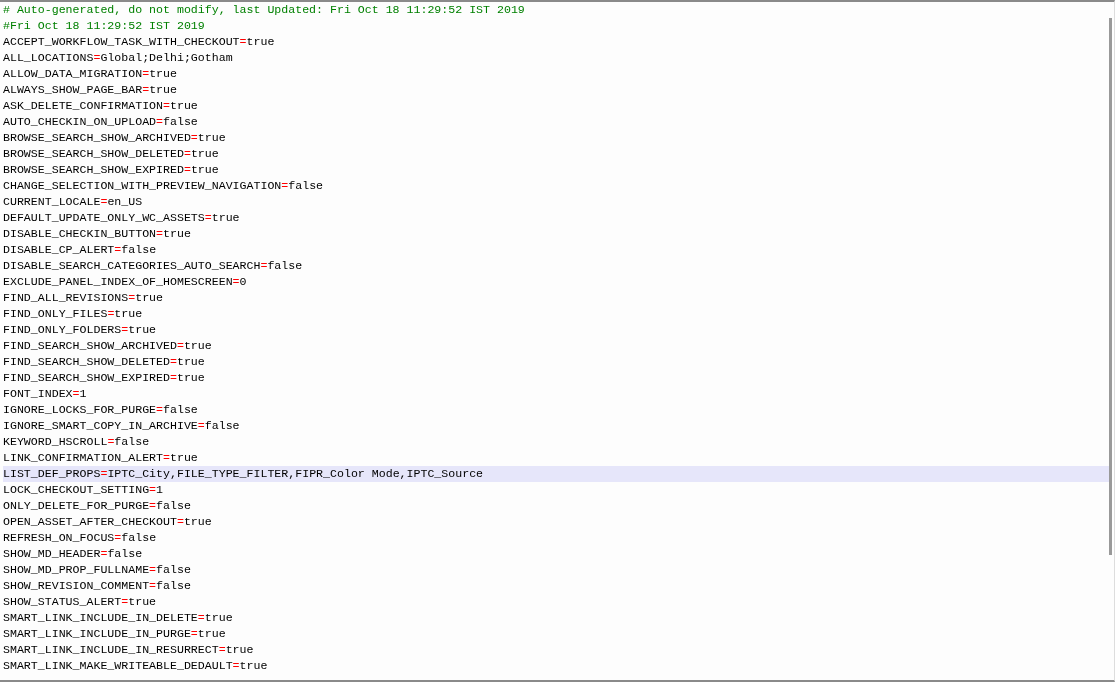 This screenshot has width=1115, height=682. I want to click on property-line: SHOW_MD_HEADER=false, so click(73, 554).